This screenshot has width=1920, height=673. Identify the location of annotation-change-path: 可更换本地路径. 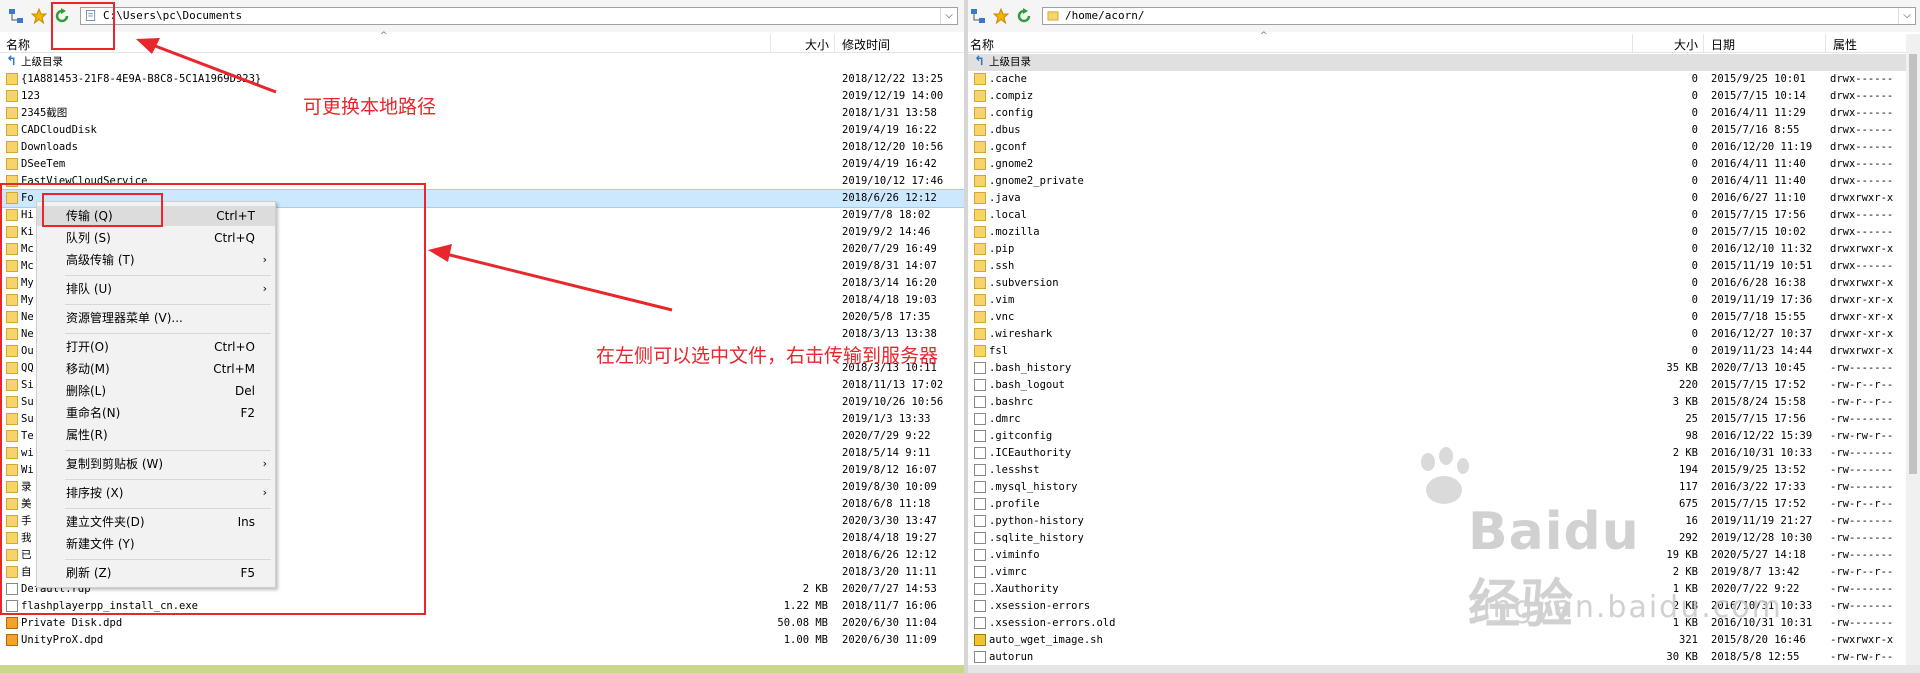
(370, 107).